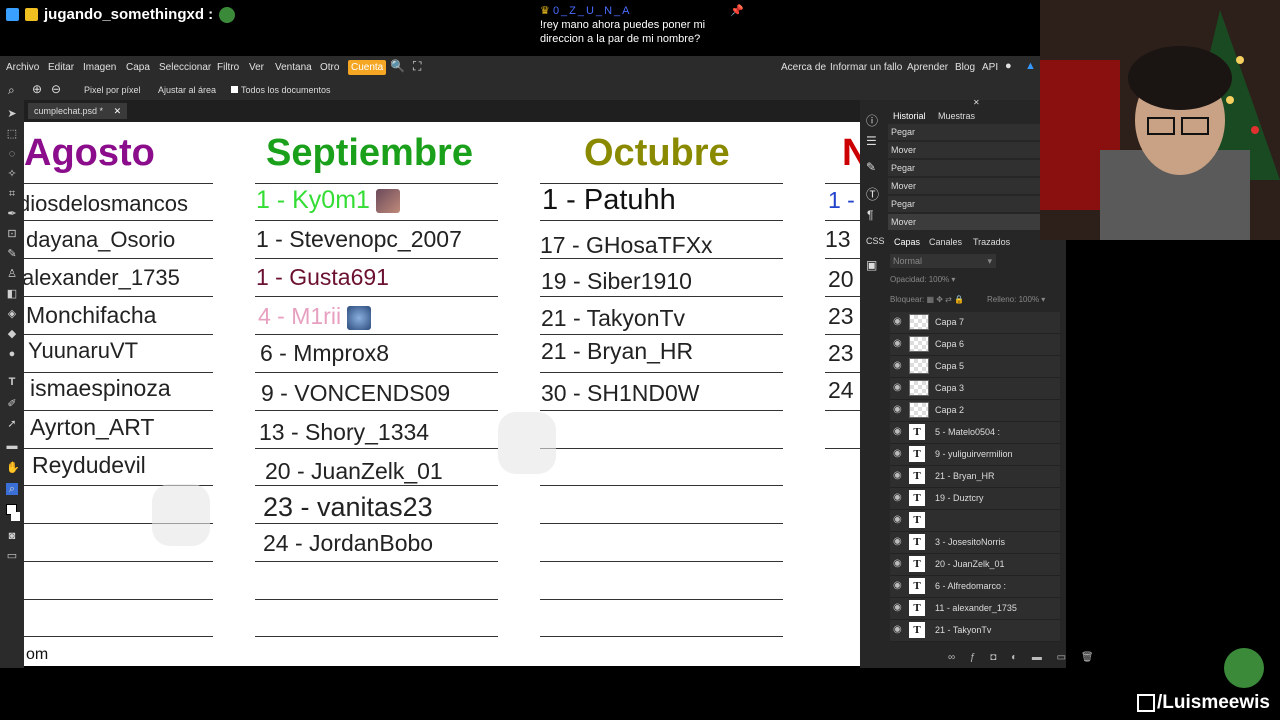 Image resolution: width=1280 pixels, height=720 pixels. What do you see at coordinates (12, 404) in the screenshot?
I see `pen-tool-icon: ✐` at bounding box center [12, 404].